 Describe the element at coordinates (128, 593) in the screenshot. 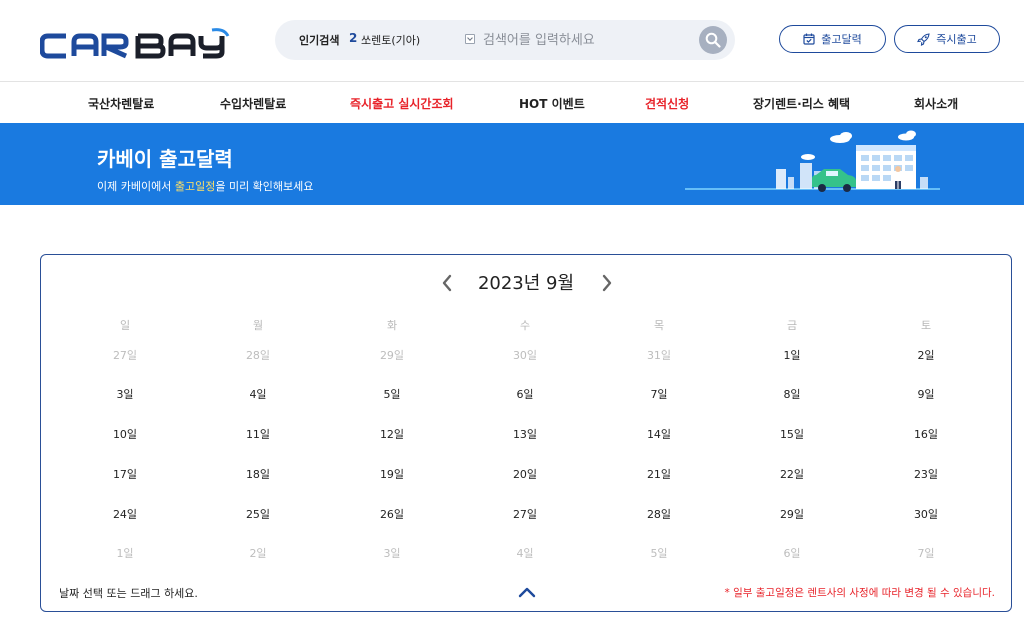

I see `calendar-hint: 날짜 선택 또는 드래그 하세요.` at that location.